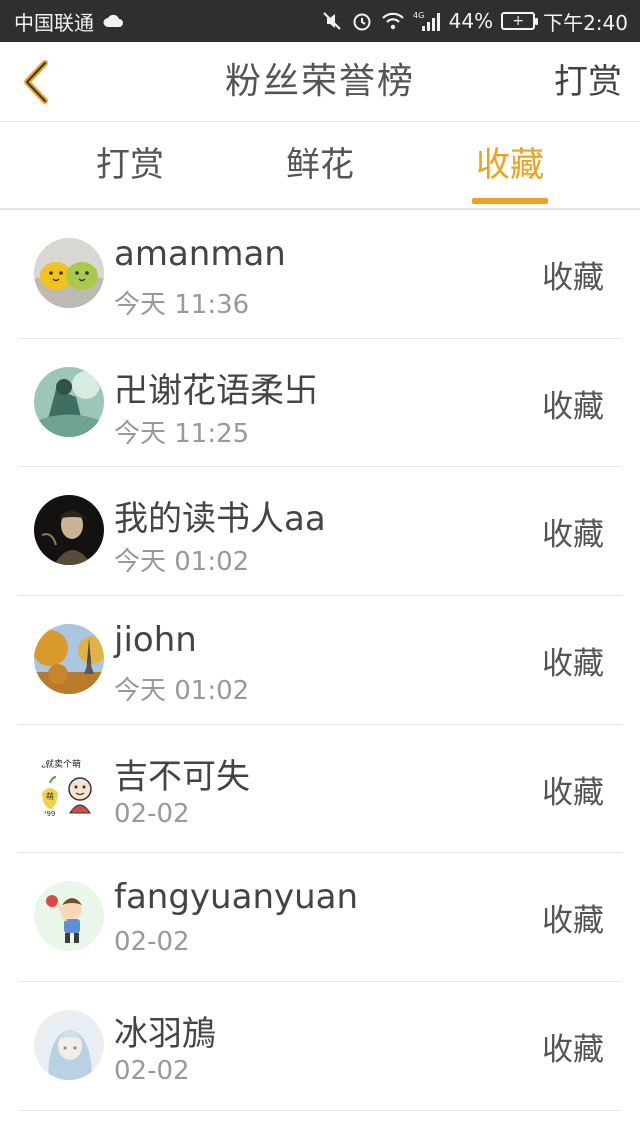 This screenshot has height=1138, width=640. I want to click on reward-button: 打赏, so click(588, 82).